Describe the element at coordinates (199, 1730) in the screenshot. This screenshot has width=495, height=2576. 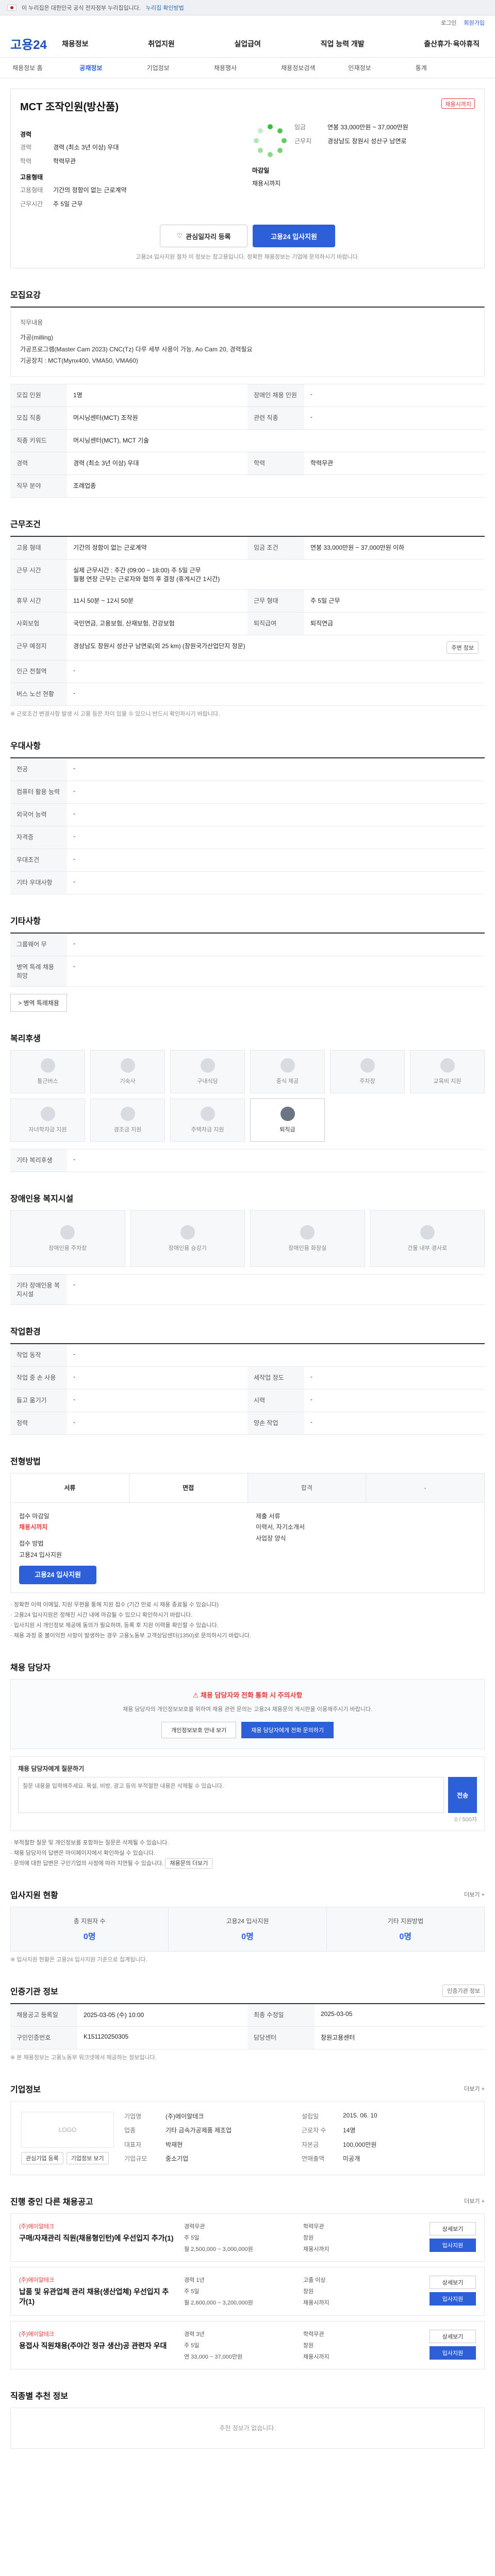
I see `privacy-guide-button: 개인정보보호 안내 보기` at that location.